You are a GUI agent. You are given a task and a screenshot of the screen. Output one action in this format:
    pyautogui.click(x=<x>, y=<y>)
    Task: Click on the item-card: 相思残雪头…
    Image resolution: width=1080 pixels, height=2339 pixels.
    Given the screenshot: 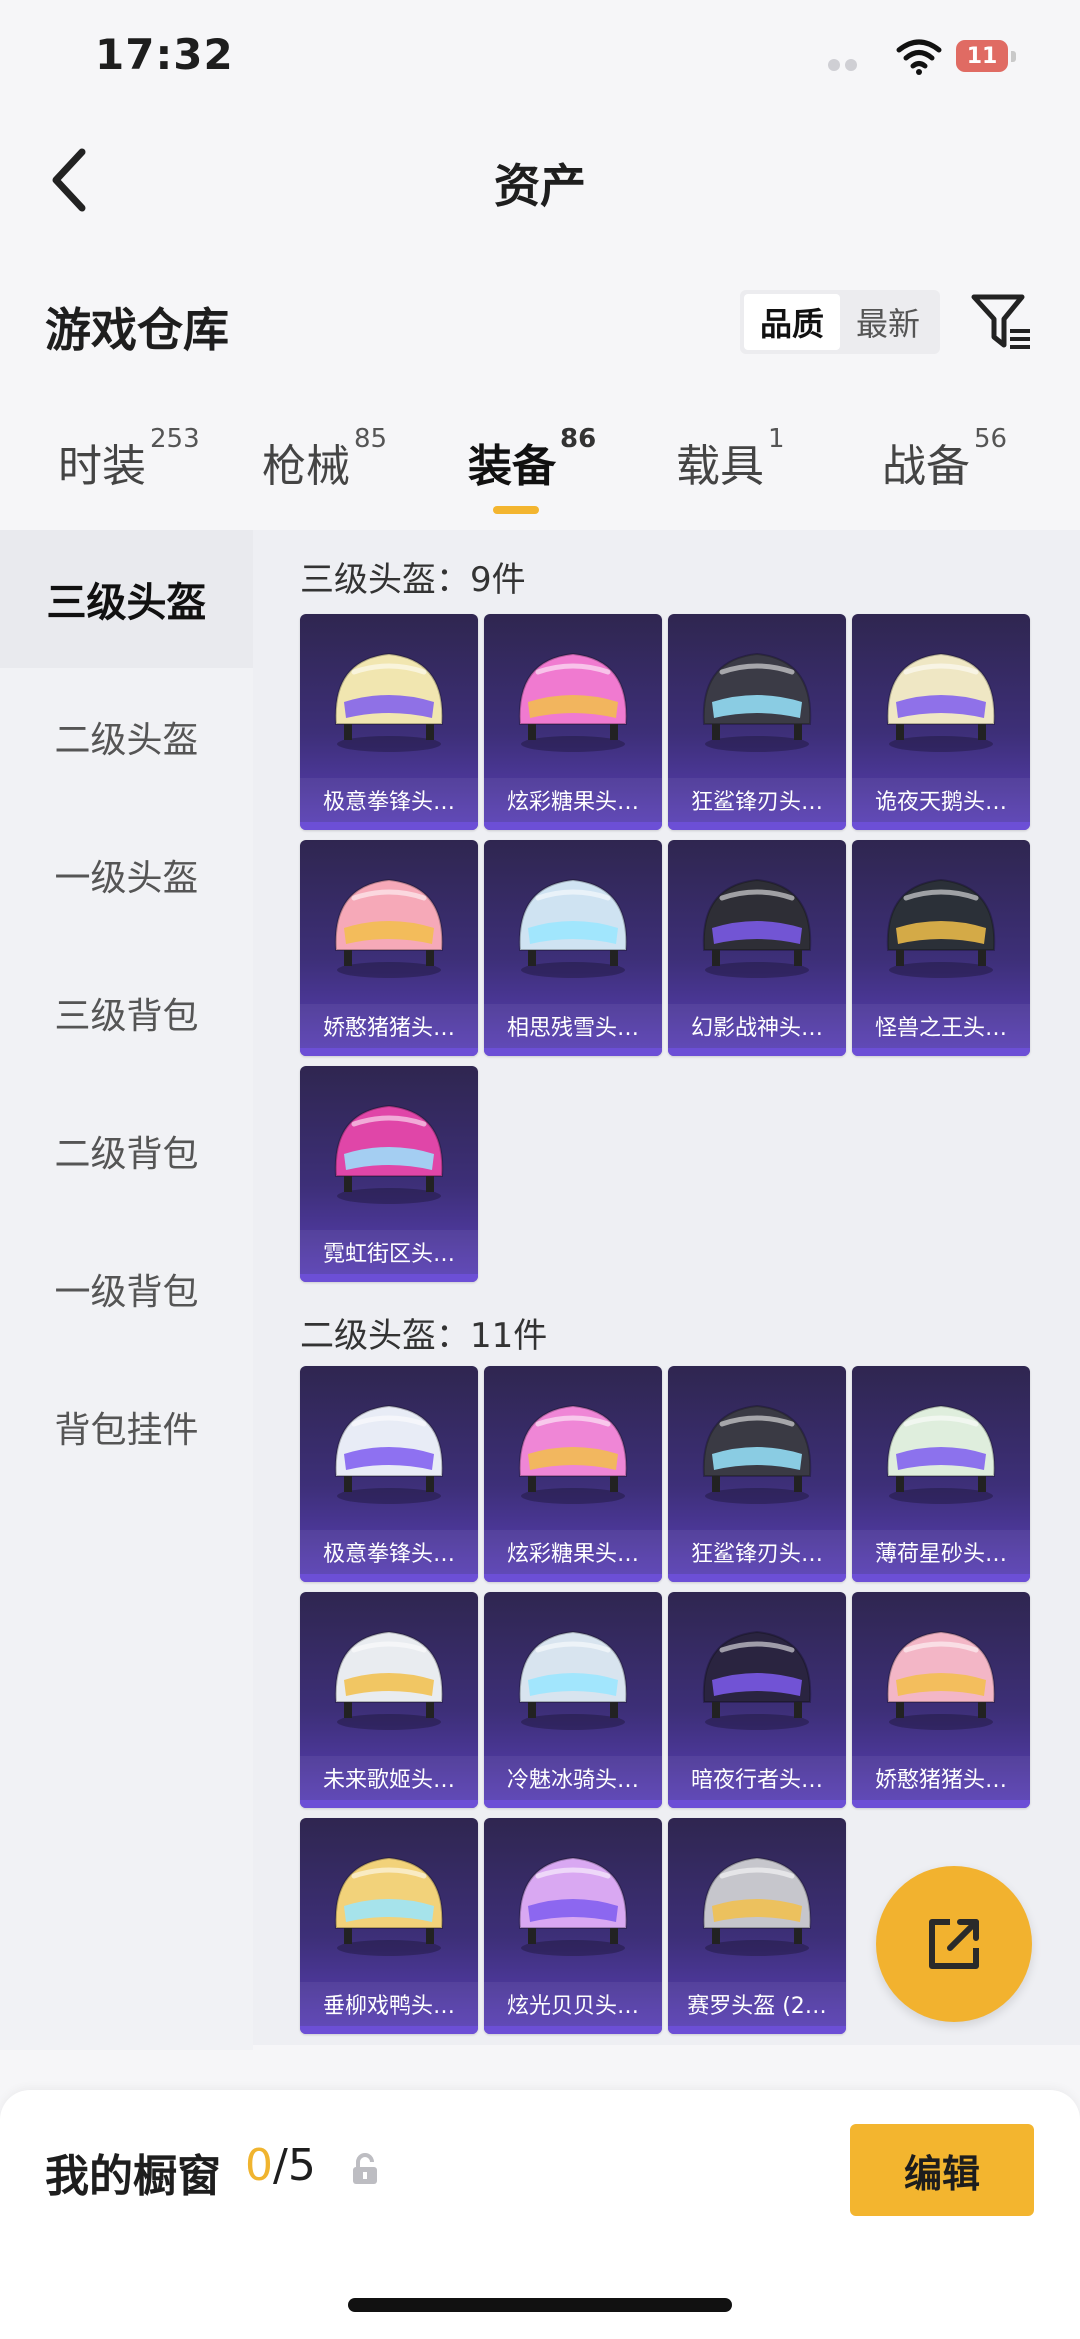 What is the action you would take?
    pyautogui.click(x=573, y=948)
    